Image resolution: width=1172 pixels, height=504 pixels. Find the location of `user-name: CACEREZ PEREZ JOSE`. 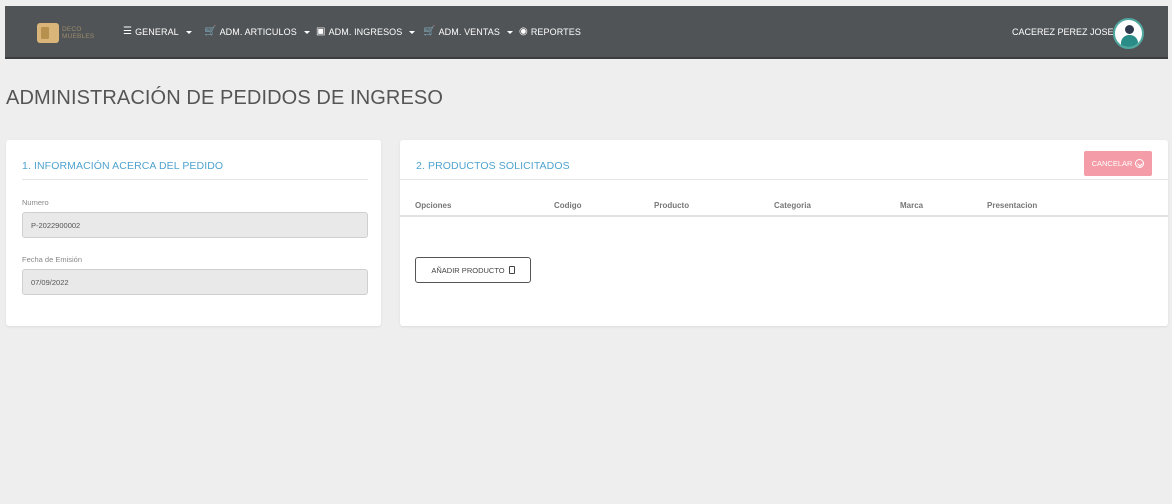

user-name: CACEREZ PEREZ JOSE is located at coordinates (1063, 32).